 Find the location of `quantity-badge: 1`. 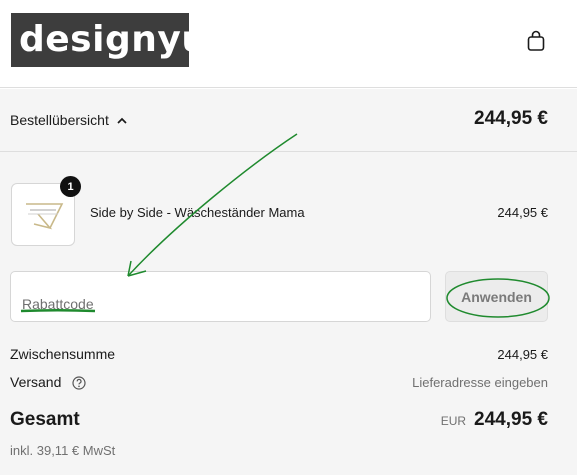

quantity-badge: 1 is located at coordinates (70, 186).